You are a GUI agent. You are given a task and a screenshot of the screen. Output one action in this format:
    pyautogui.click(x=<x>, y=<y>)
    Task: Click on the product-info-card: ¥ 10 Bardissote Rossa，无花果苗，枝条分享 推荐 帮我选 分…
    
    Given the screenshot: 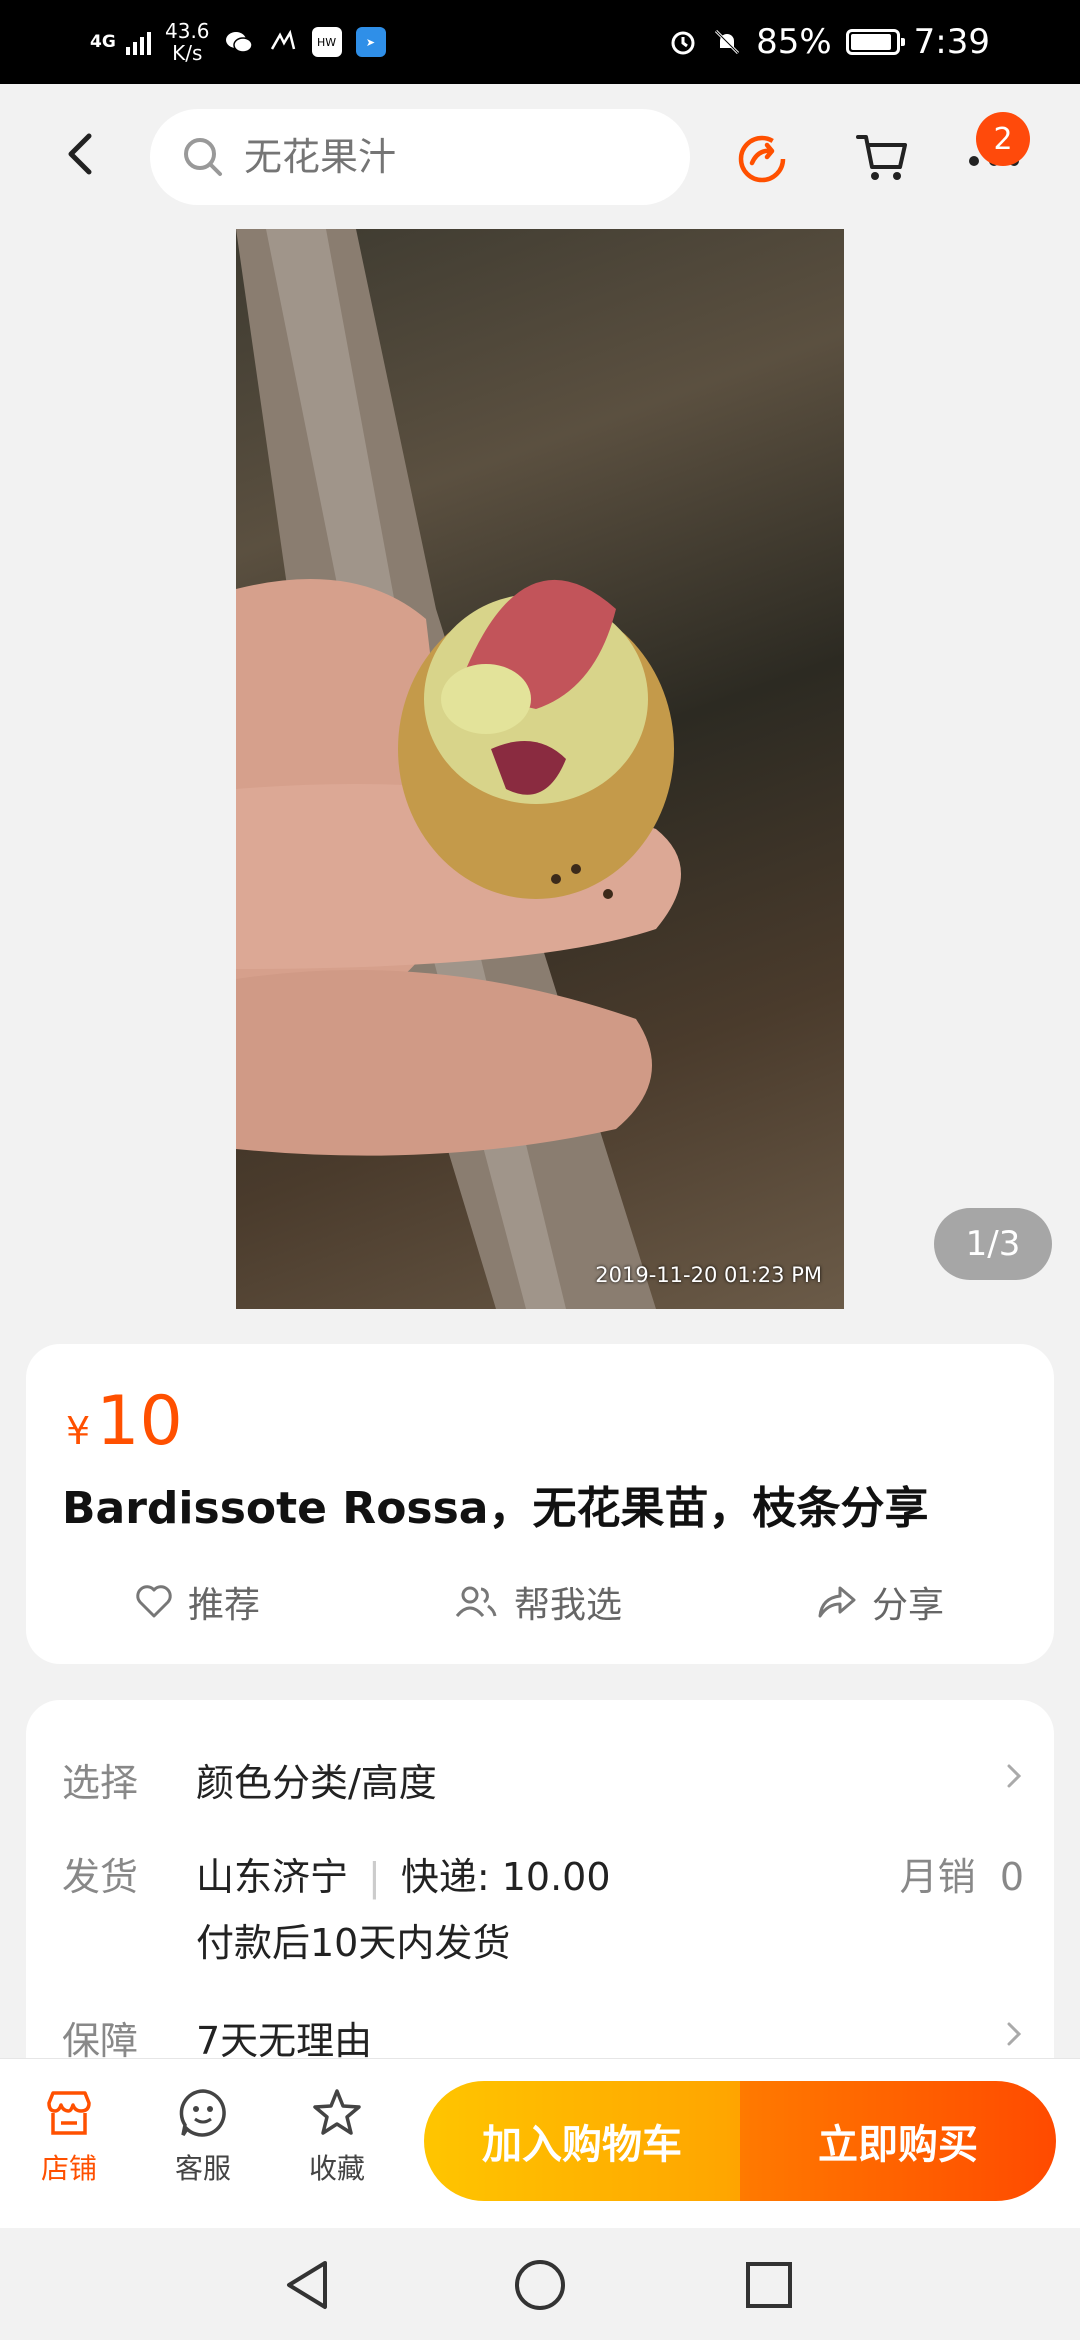 What is the action you would take?
    pyautogui.click(x=540, y=1504)
    